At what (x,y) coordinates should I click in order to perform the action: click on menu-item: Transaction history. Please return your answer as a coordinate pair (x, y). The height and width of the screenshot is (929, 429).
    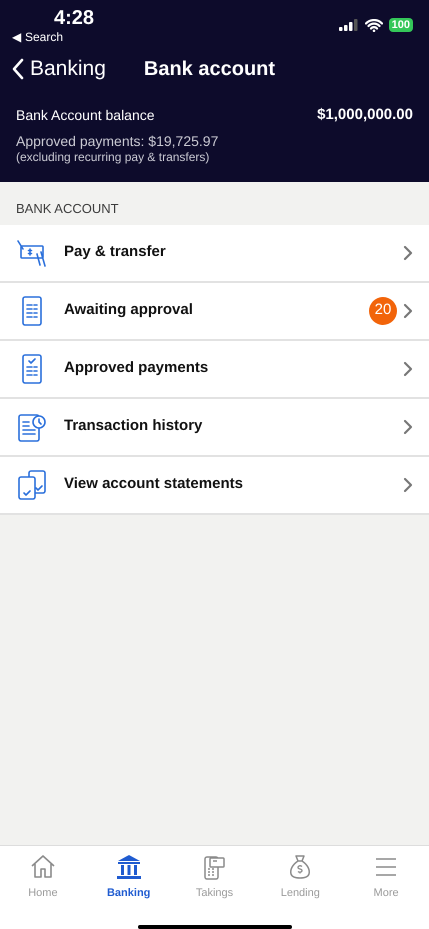
    Looking at the image, I should click on (214, 427).